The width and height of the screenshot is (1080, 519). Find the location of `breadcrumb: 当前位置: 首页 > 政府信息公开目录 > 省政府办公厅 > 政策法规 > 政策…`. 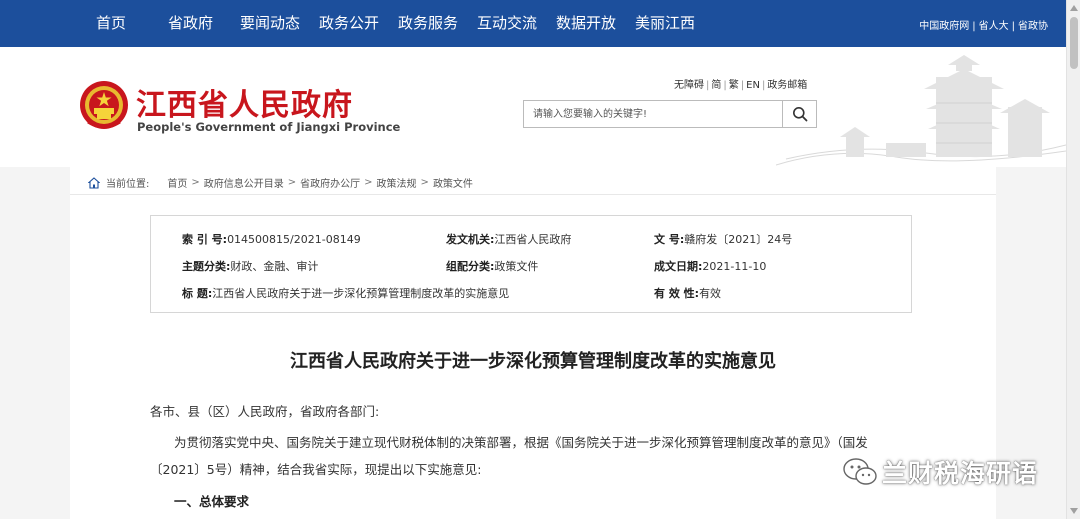

breadcrumb: 当前位置: 首页 > 政府信息公开目录 > 省政府办公厅 > 政策法规 > 政策… is located at coordinates (280, 182).